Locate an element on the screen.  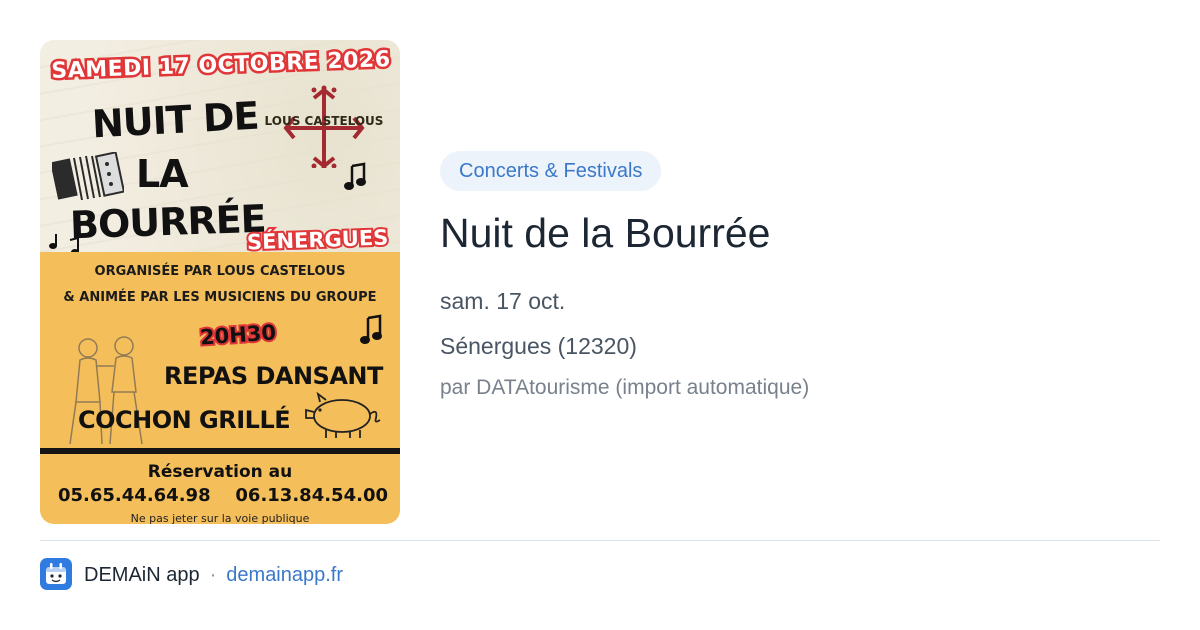
event-date: sam. 17 oct. is located at coordinates (503, 301).